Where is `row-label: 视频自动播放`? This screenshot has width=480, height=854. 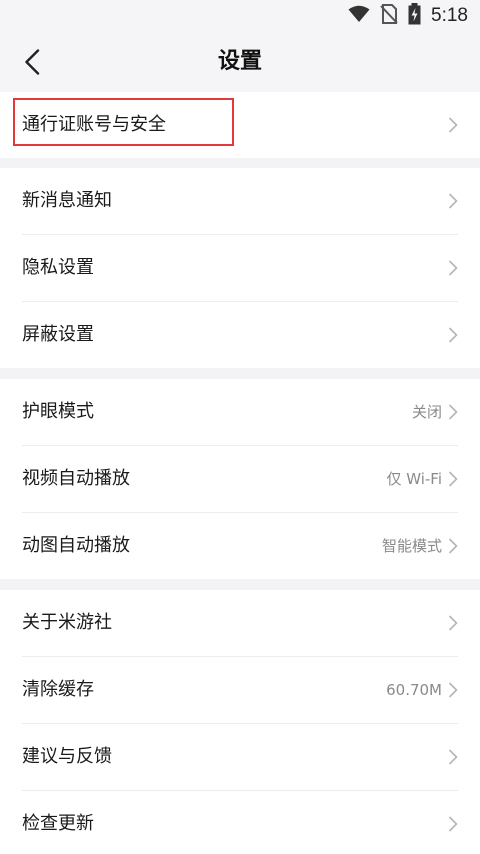 row-label: 视频自动播放 is located at coordinates (76, 478).